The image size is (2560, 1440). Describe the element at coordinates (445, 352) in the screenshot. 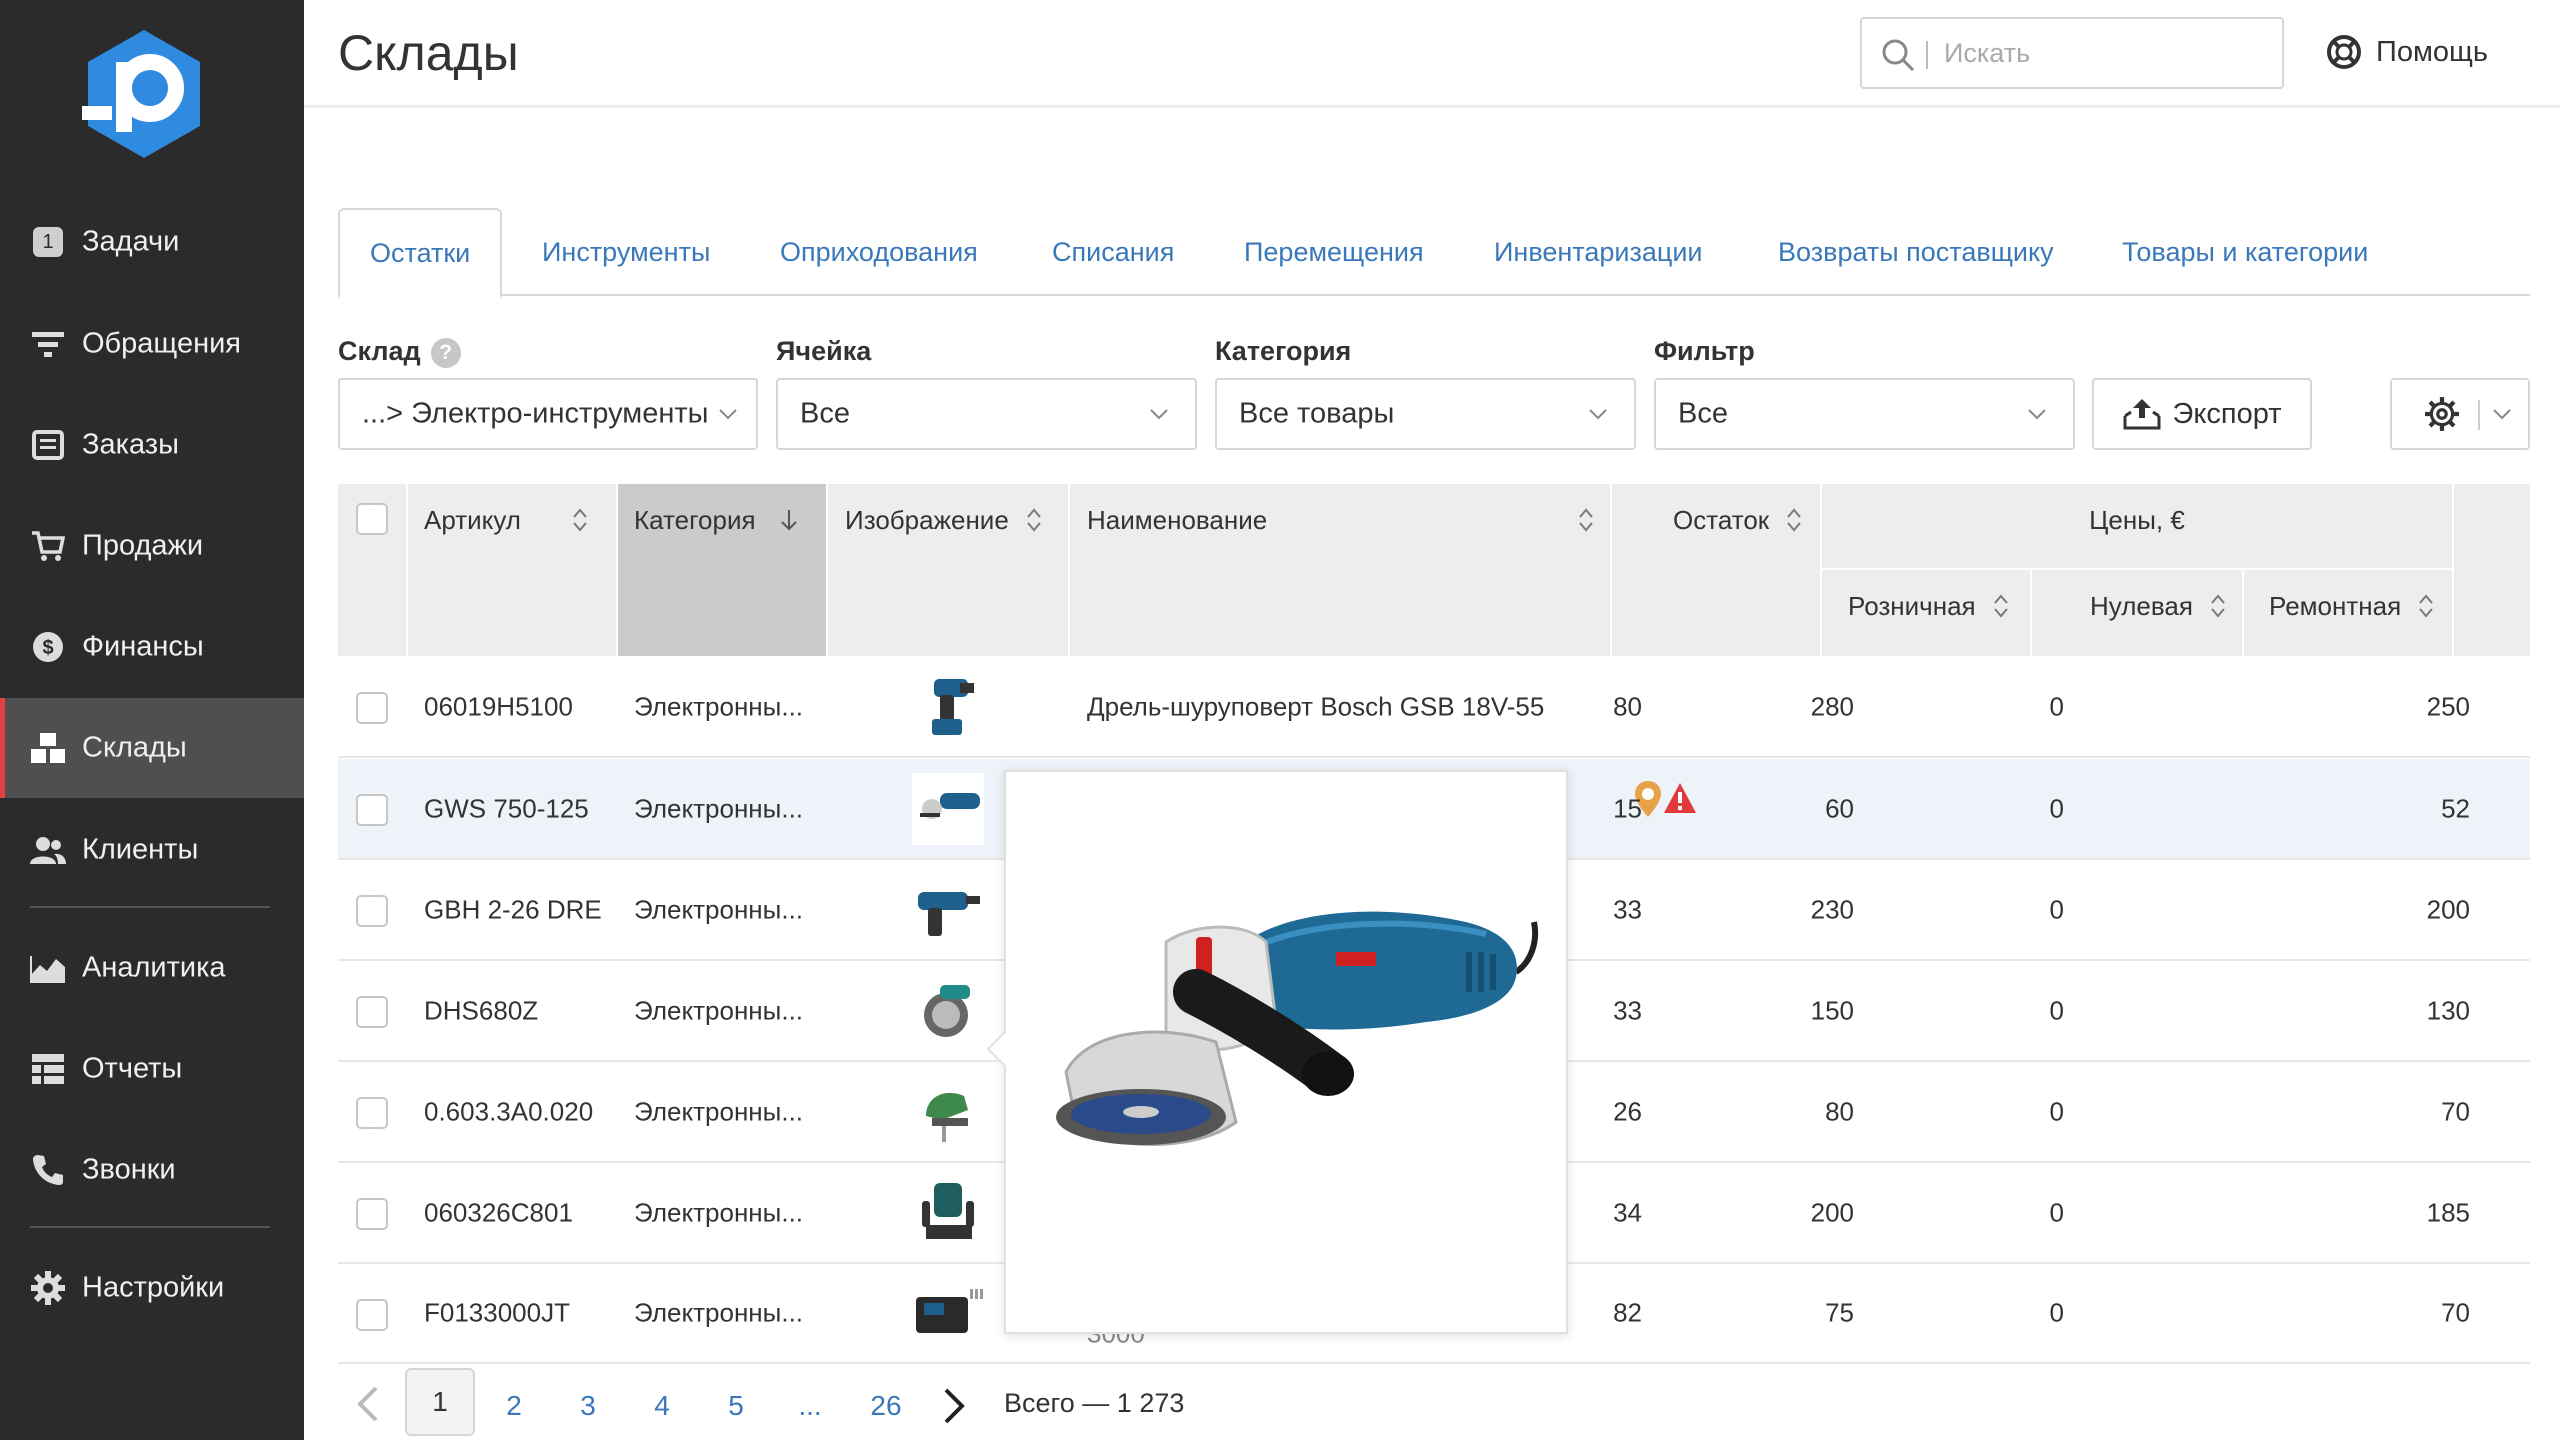

I see `help-question-icon: ?` at that location.